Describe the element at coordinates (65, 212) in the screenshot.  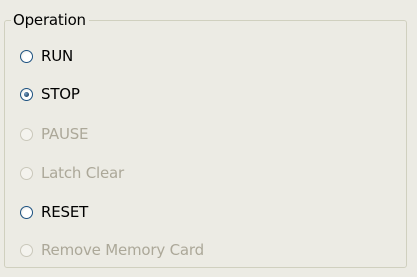
I see `radio-label-reset: RESET` at that location.